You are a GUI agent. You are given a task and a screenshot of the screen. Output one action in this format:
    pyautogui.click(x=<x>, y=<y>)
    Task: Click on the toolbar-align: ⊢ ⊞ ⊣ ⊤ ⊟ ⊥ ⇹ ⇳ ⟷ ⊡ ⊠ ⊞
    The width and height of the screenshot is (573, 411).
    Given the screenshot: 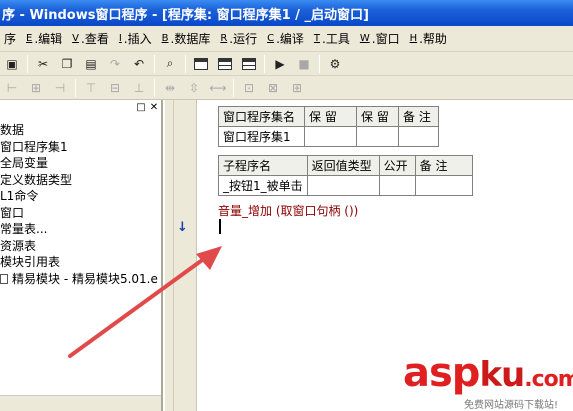 What is the action you would take?
    pyautogui.click(x=286, y=88)
    